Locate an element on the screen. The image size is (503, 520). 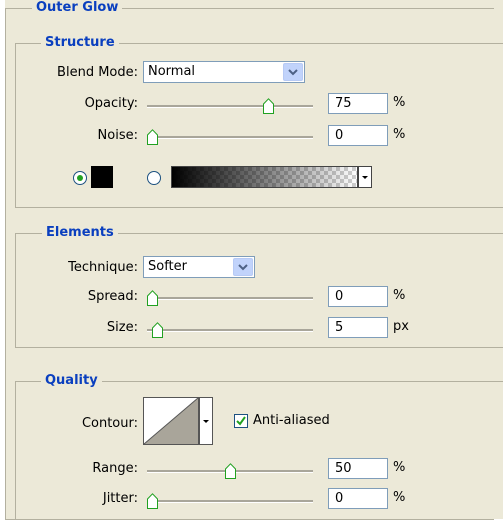
anti-aliased-label: Anti-aliased is located at coordinates (291, 420).